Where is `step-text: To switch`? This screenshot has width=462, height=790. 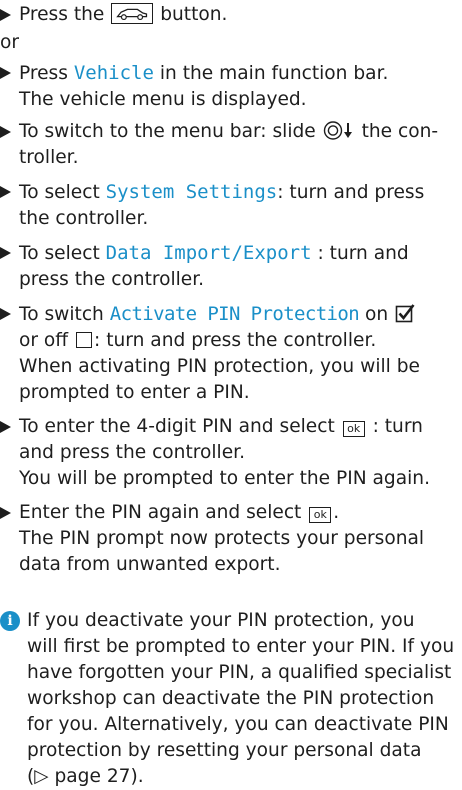
step-text: To switch is located at coordinates (61, 314).